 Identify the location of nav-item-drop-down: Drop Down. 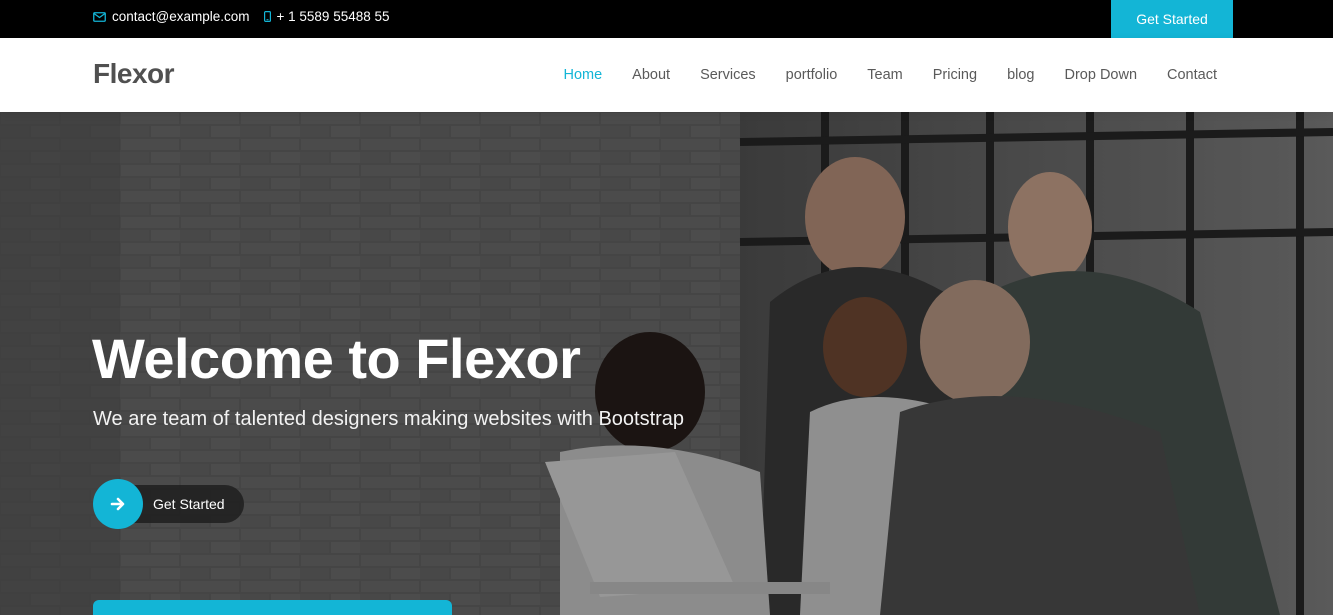
(1100, 75).